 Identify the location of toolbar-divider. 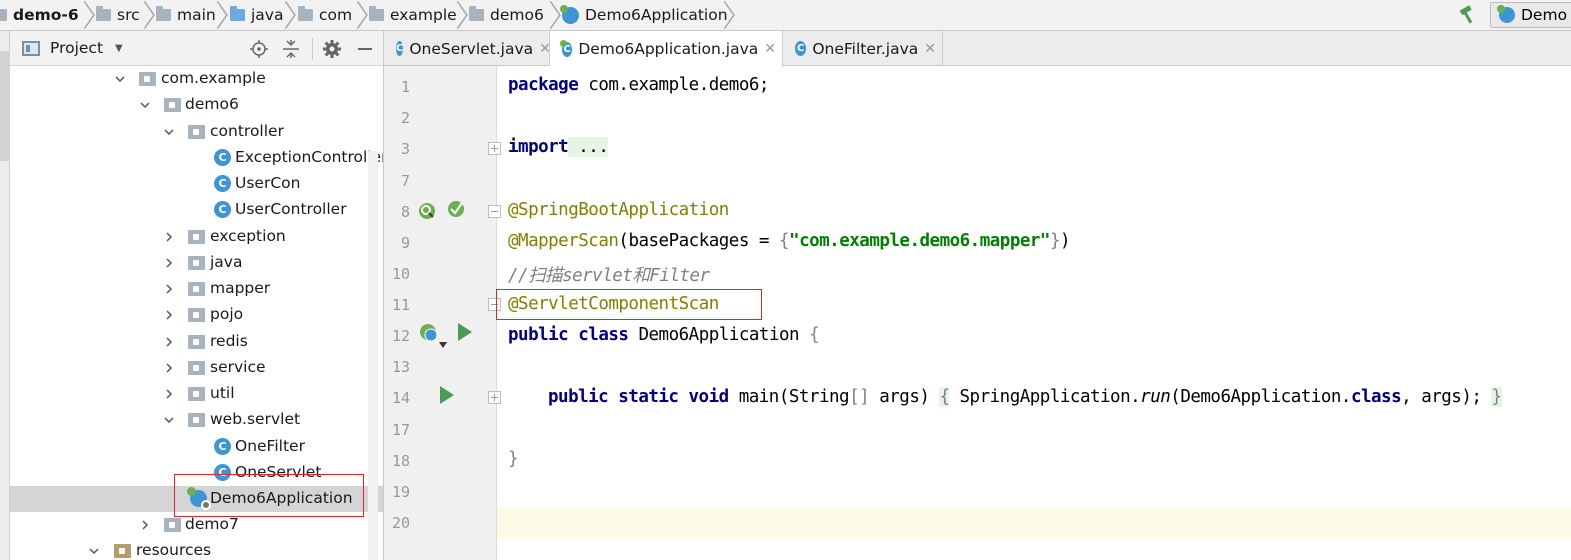
(312, 49).